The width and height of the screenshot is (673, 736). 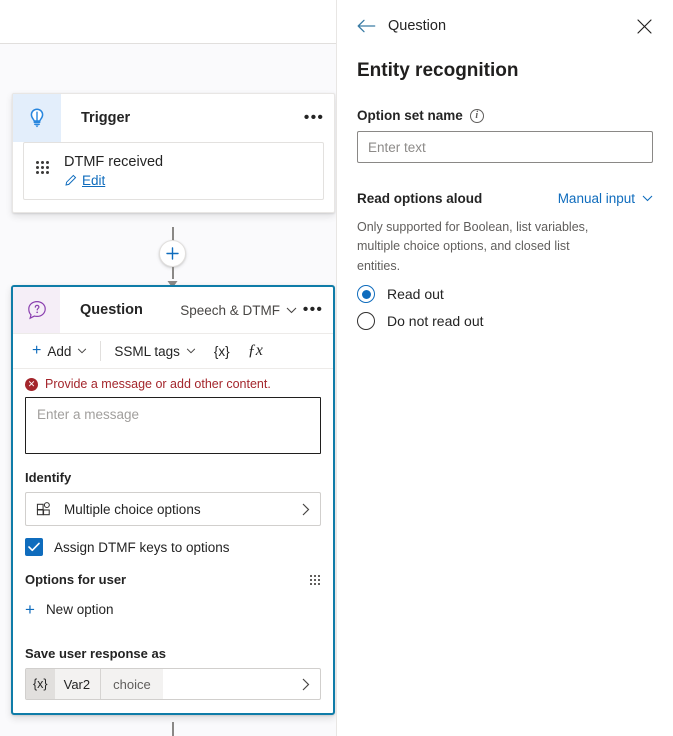 I want to click on read-options-aloud-row: Read options aloud Manual input, so click(x=505, y=198).